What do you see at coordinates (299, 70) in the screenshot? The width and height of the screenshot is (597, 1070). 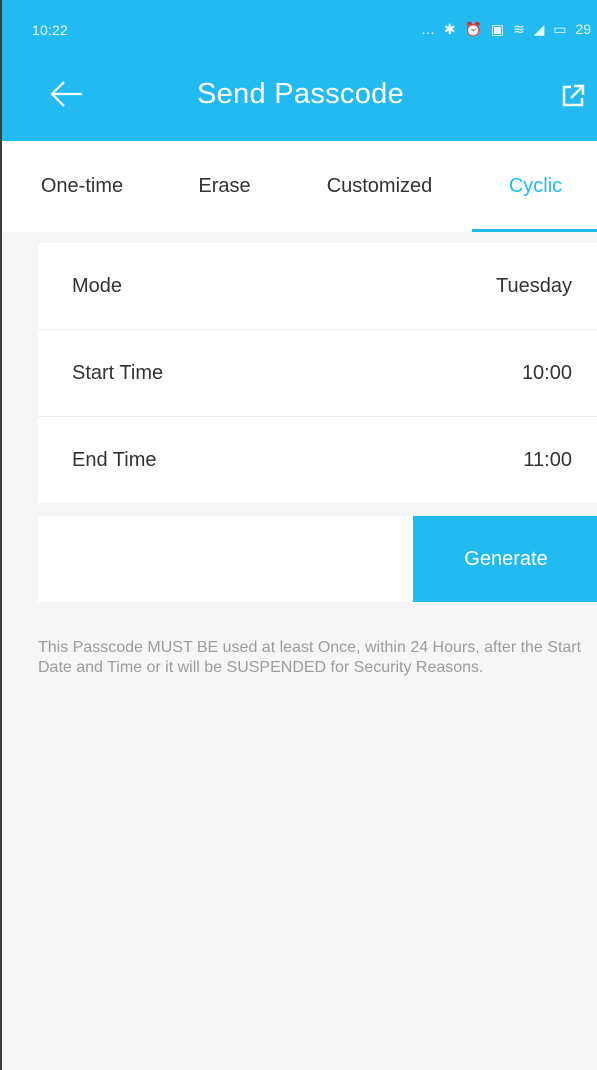 I see `app-header: 10:22 … ✱ ⏰ ▣ ≋ ◢ ▭ 29 Send Passcode` at bounding box center [299, 70].